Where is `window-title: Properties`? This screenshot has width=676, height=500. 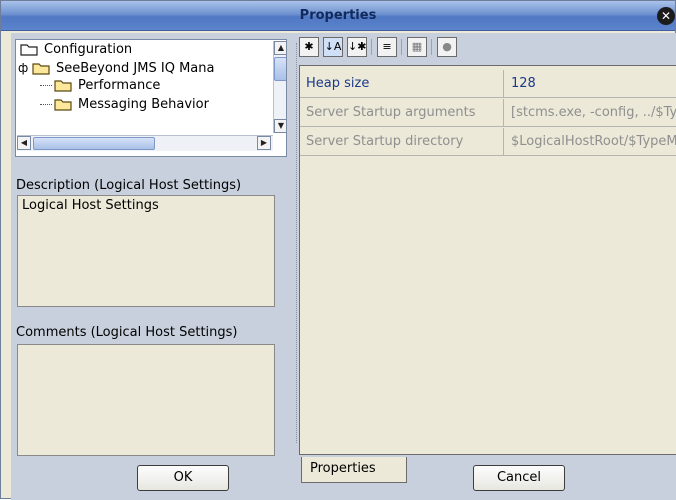
window-title: Properties is located at coordinates (338, 15).